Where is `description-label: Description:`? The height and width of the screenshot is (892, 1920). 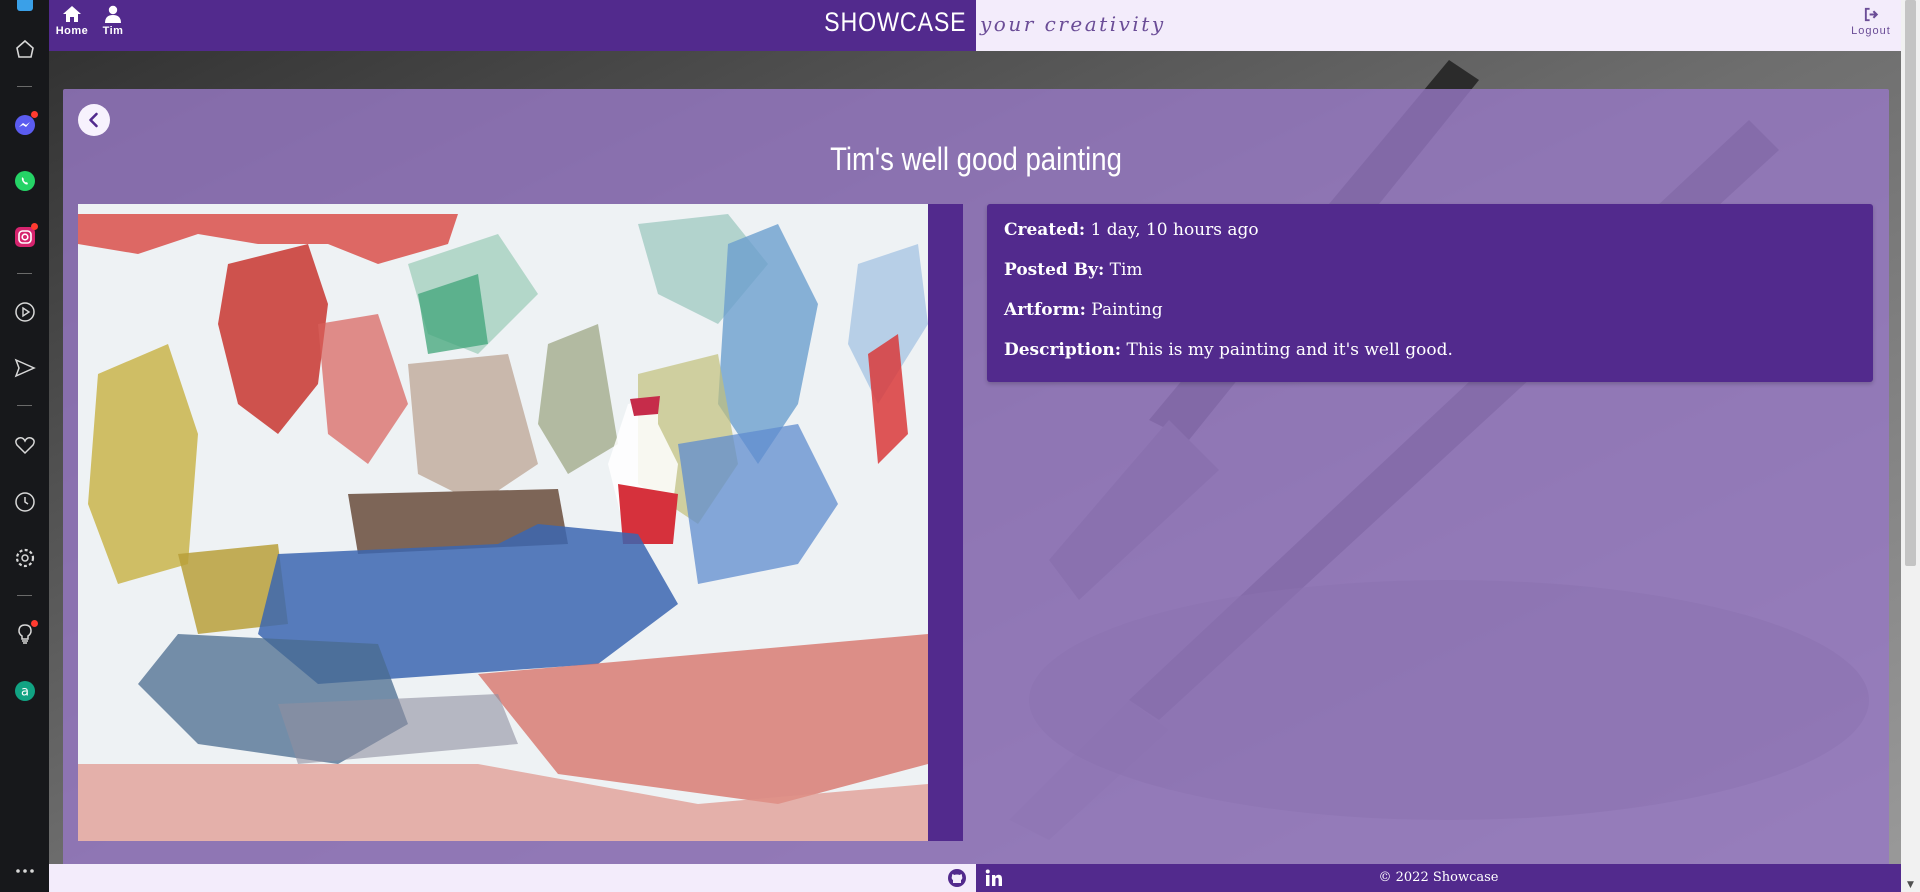 description-label: Description: is located at coordinates (1063, 350).